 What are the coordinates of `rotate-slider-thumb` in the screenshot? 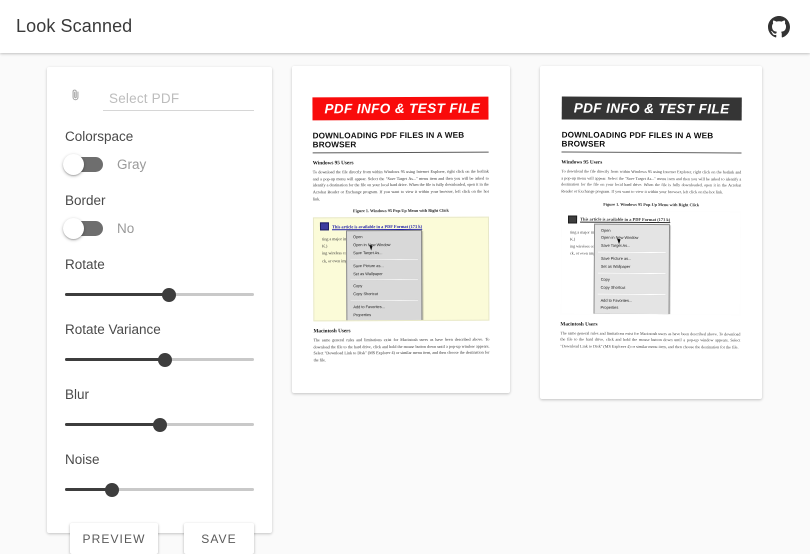 It's located at (168, 295).